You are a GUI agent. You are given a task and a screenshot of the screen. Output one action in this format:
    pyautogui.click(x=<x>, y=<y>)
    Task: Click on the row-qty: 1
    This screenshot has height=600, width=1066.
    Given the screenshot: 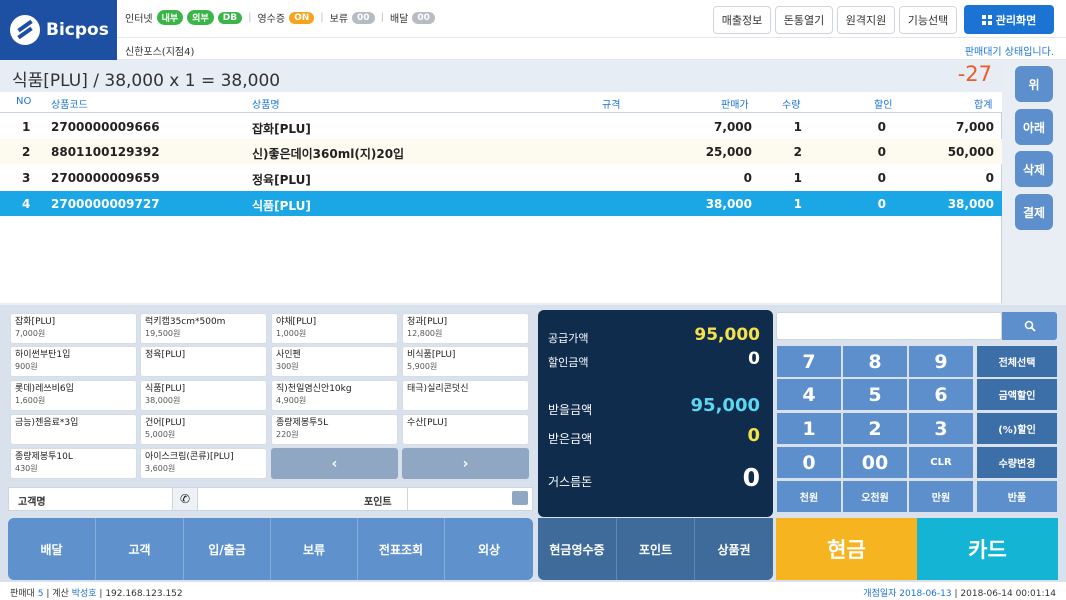 What is the action you would take?
    pyautogui.click(x=797, y=178)
    